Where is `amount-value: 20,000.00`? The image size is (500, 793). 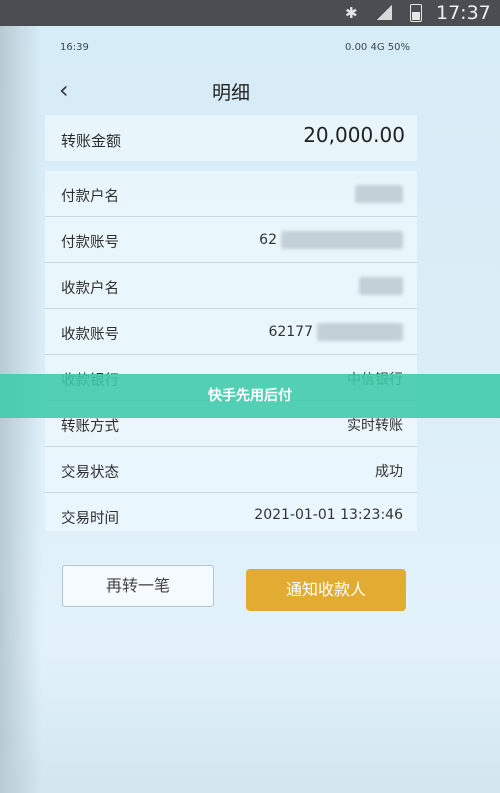
amount-value: 20,000.00 is located at coordinates (354, 135).